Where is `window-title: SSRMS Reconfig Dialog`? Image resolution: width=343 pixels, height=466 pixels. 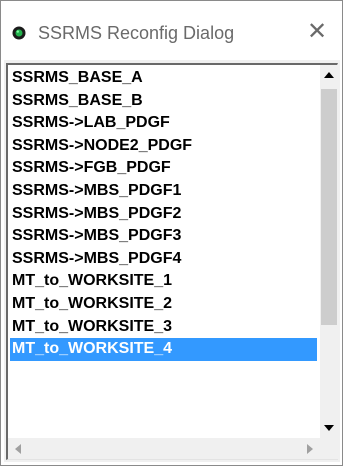
window-title: SSRMS Reconfig Dialog is located at coordinates (136, 33).